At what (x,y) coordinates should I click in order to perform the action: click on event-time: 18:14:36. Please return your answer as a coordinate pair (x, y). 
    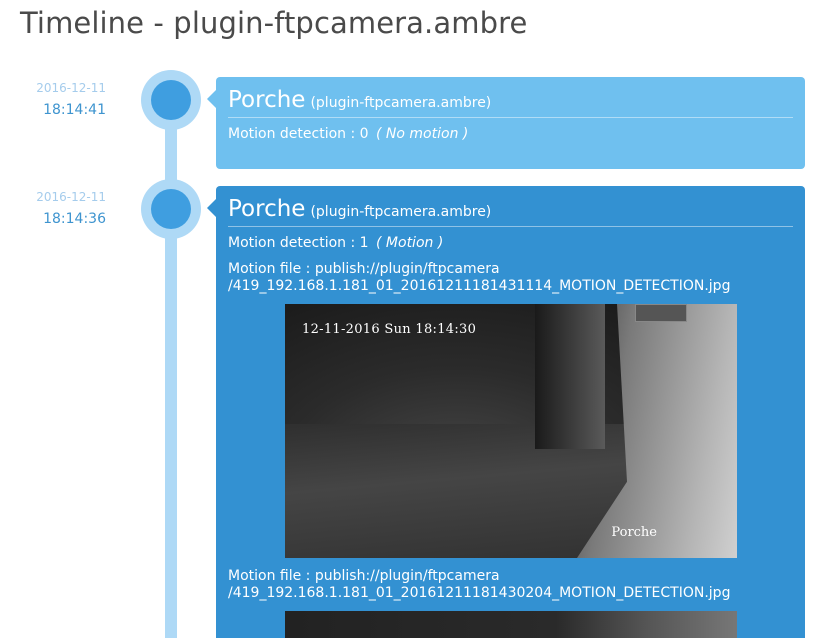
    Looking at the image, I should click on (74, 219).